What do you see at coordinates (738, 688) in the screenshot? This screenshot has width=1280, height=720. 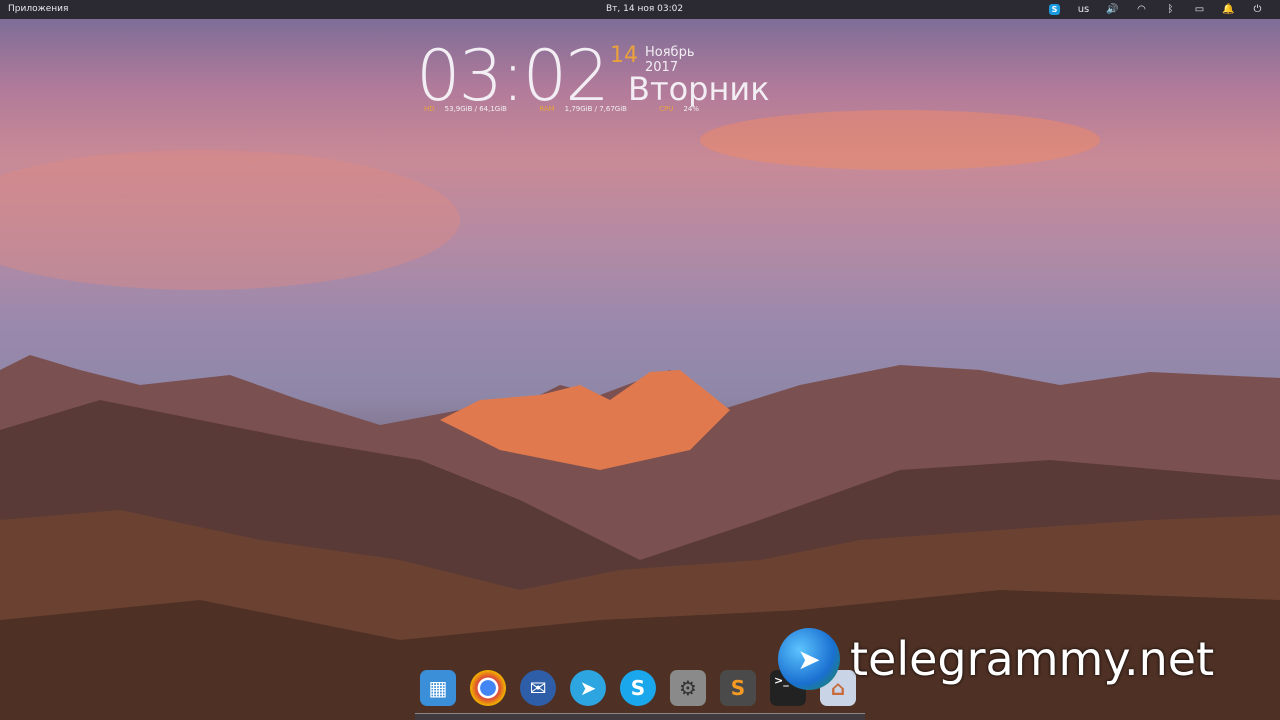 I see `sublime-text-icon: S` at bounding box center [738, 688].